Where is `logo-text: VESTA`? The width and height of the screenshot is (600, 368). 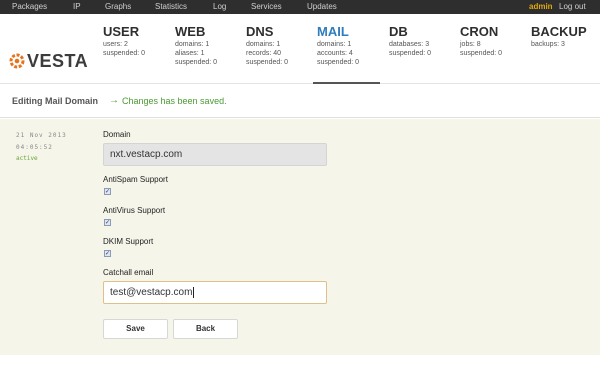
logo-text: VESTA is located at coordinates (58, 61).